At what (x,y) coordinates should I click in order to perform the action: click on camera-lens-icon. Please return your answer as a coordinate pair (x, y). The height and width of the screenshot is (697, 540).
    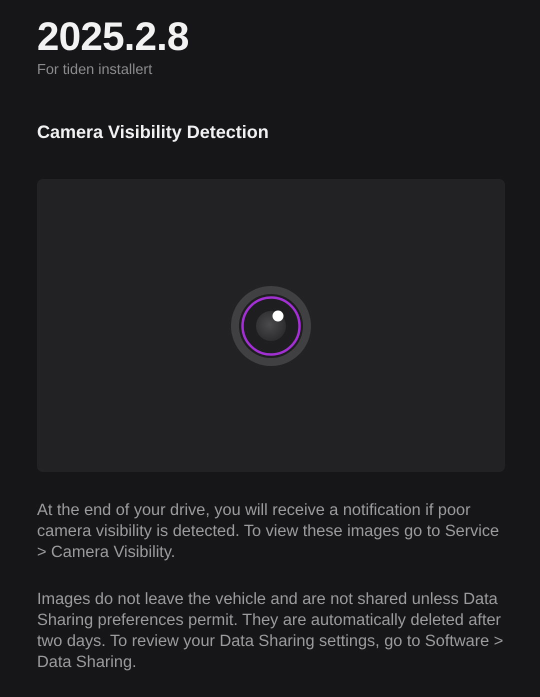
    Looking at the image, I should click on (271, 325).